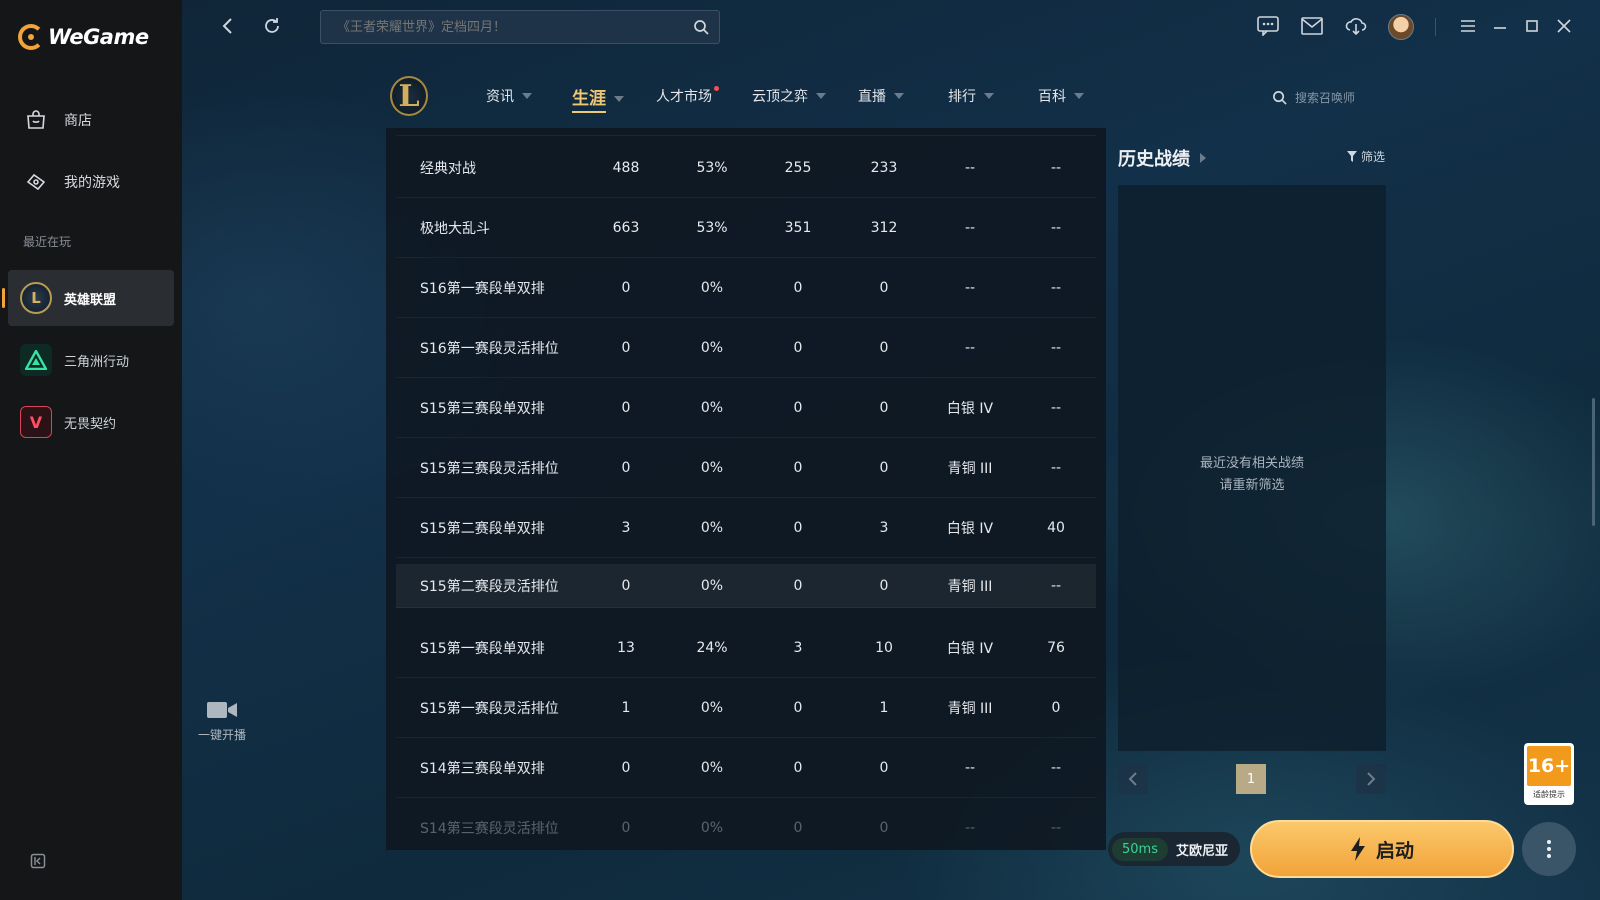 This screenshot has height=900, width=1600. I want to click on table-row: 经典对战 488 53% 255 233 -- --, so click(746, 168).